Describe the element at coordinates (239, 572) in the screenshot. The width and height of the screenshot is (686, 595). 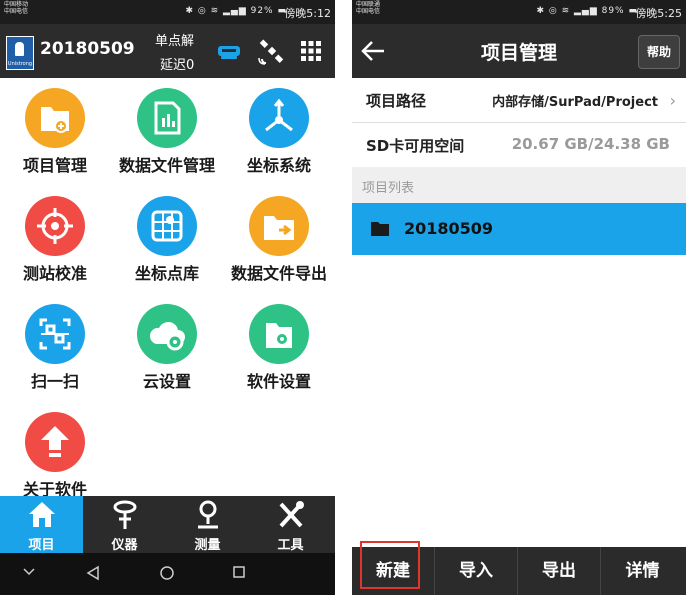
I see `recents-square-icon` at that location.